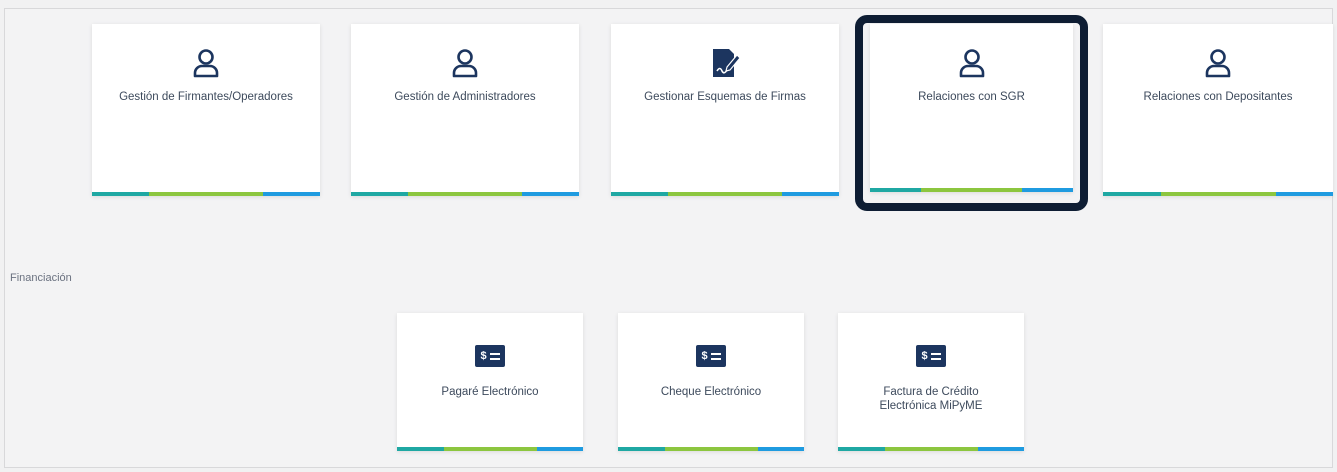 Image resolution: width=1337 pixels, height=472 pixels. I want to click on card-label: Gestión de Administradores, so click(465, 97).